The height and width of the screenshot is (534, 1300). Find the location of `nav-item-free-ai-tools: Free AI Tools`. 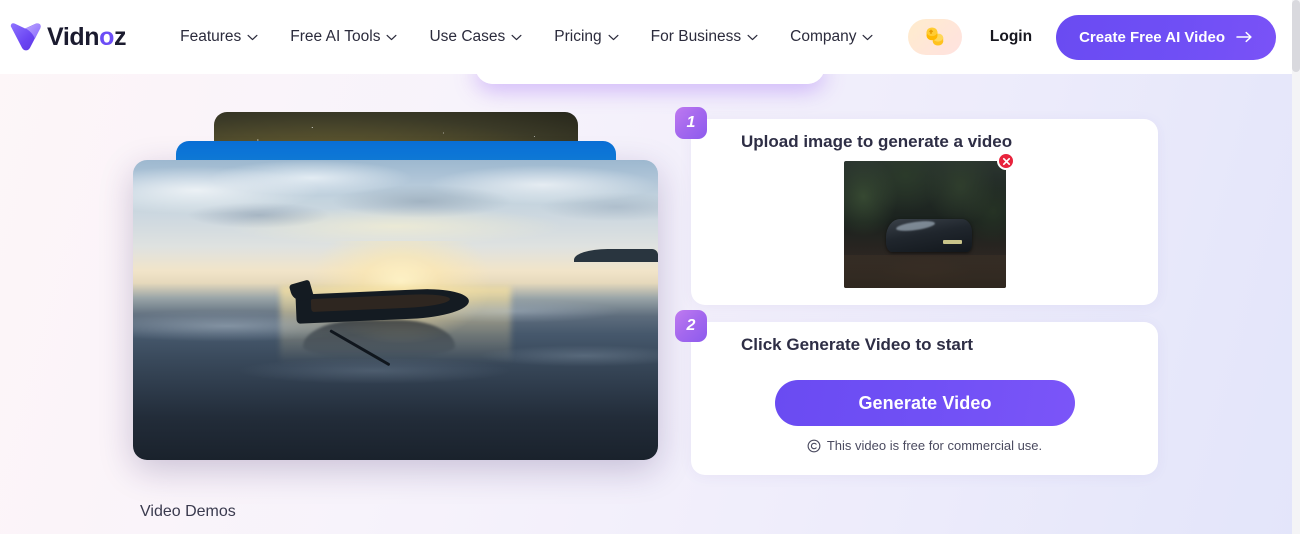

nav-item-free-ai-tools: Free AI Tools is located at coordinates (343, 37).